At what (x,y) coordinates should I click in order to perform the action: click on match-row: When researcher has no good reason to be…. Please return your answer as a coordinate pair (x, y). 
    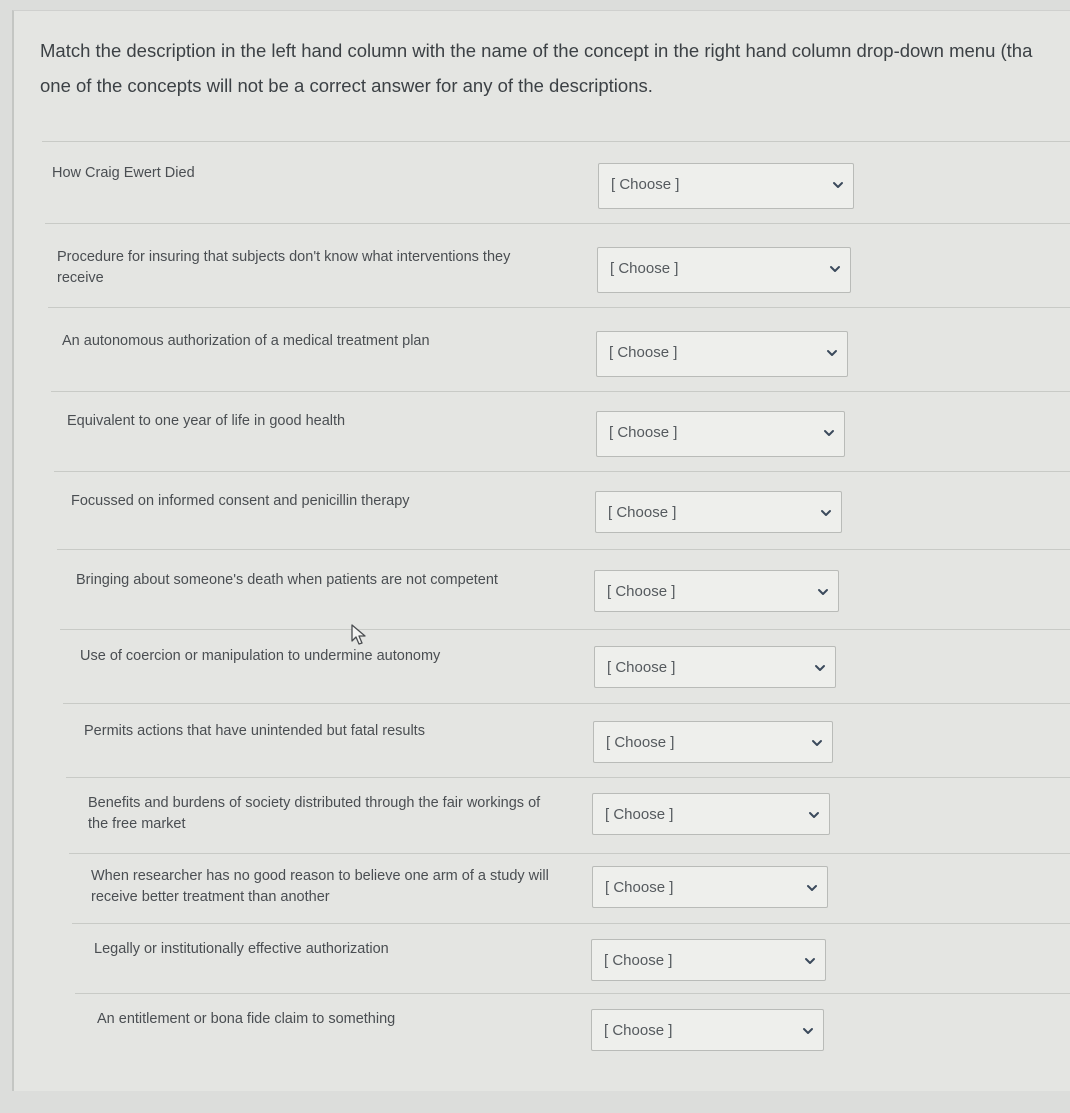
    Looking at the image, I should click on (542, 896).